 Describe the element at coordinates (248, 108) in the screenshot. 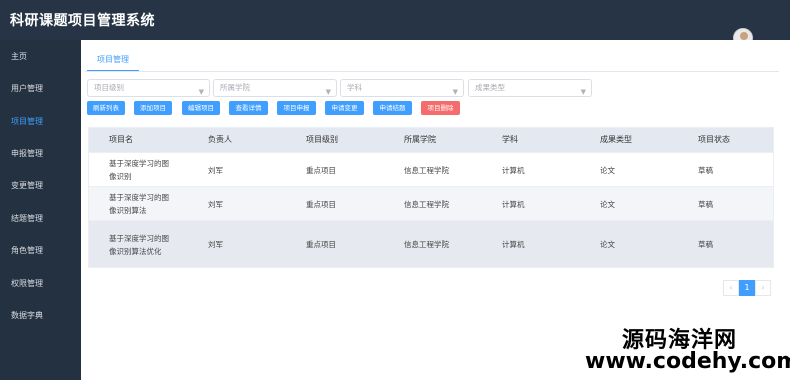

I see `view-details-button: 查看详情` at that location.